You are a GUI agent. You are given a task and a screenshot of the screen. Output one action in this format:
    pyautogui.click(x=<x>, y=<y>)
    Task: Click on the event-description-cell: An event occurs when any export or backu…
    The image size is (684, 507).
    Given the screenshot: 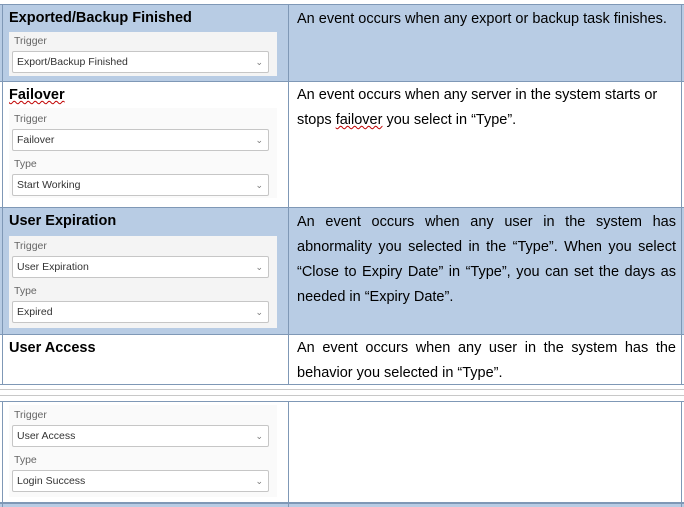 What is the action you would take?
    pyautogui.click(x=485, y=43)
    